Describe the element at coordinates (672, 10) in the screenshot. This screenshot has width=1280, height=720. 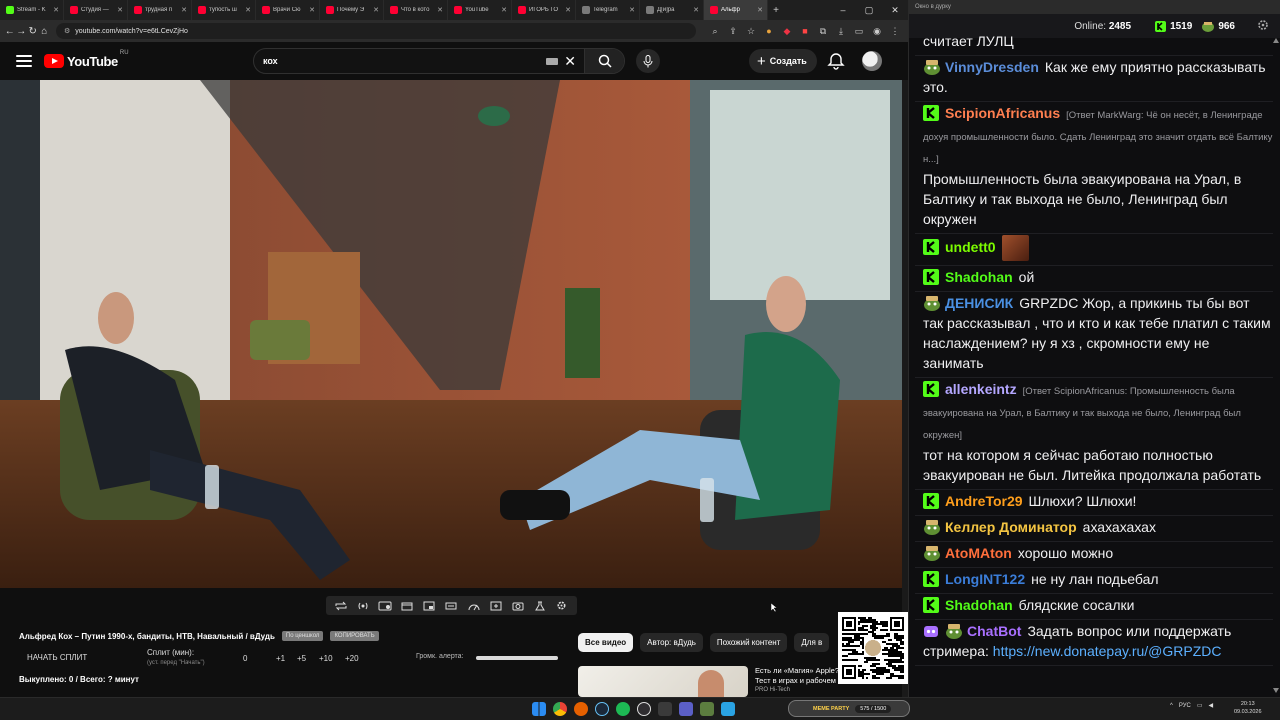
I see `browser-tab: Д[и]ра ✕` at that location.